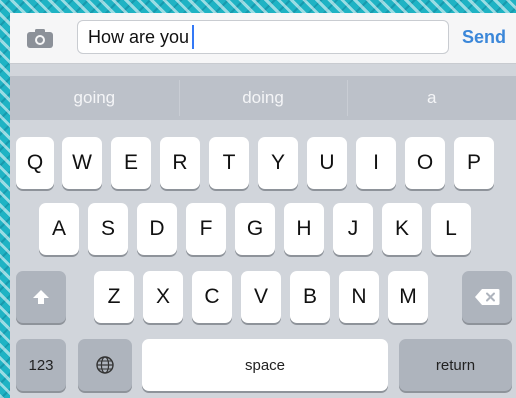  Describe the element at coordinates (114, 297) in the screenshot. I see `key-z: Z` at that location.